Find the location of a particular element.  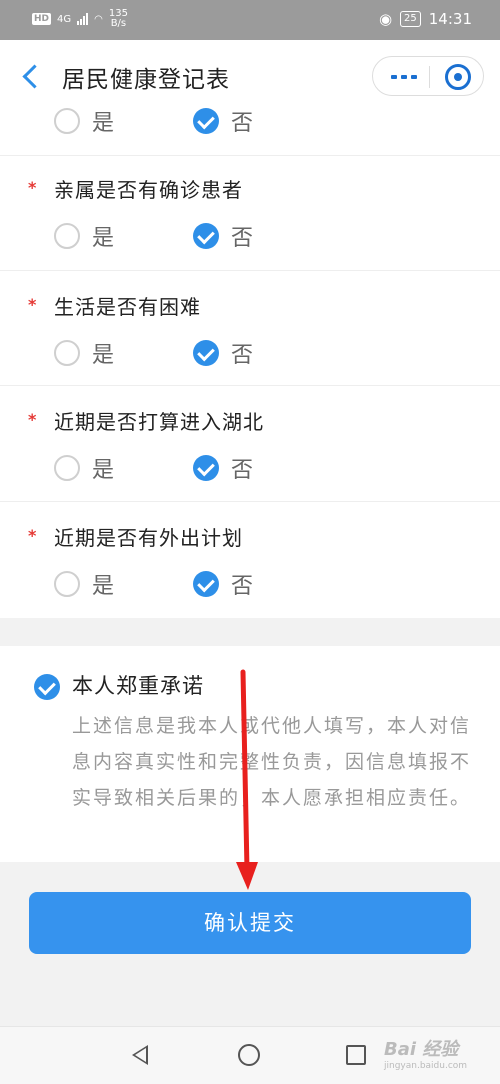

eye-icon: ◉ is located at coordinates (385, 19).